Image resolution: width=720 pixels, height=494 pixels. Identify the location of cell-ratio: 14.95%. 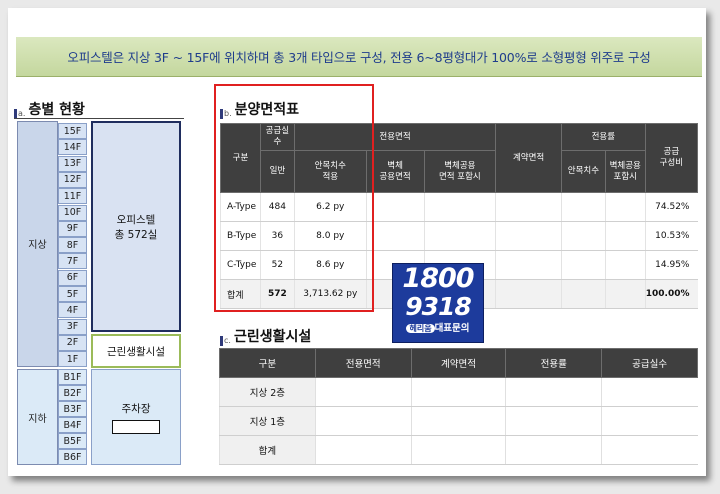
(671, 265).